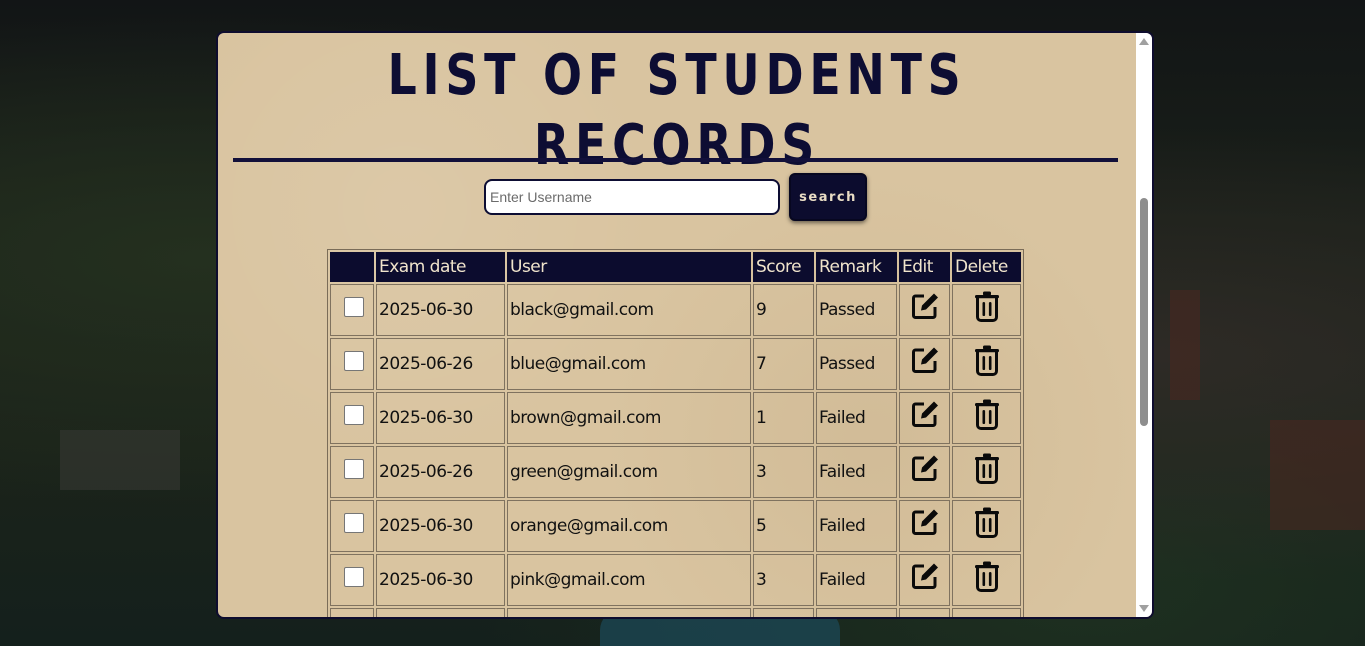 Image resolution: width=1365 pixels, height=646 pixels. Describe the element at coordinates (783, 310) in the screenshot. I see `score-cell: 9` at that location.